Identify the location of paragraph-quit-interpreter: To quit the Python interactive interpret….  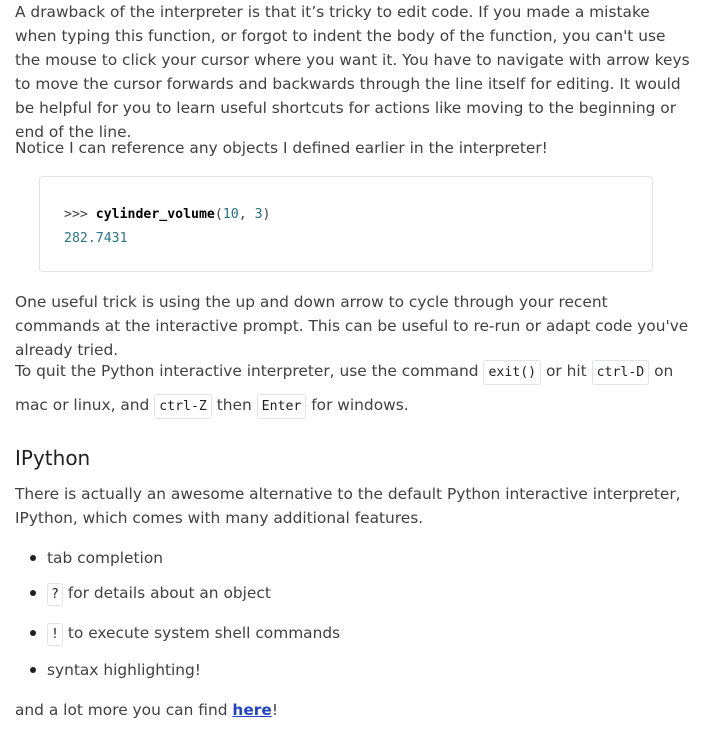
(355, 389).